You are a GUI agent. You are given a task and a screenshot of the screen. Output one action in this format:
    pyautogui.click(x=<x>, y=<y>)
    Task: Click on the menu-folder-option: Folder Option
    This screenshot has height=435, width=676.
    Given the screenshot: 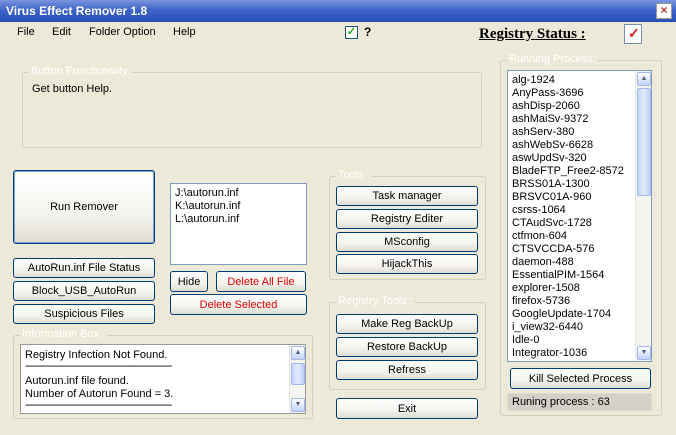 What is the action you would take?
    pyautogui.click(x=122, y=32)
    